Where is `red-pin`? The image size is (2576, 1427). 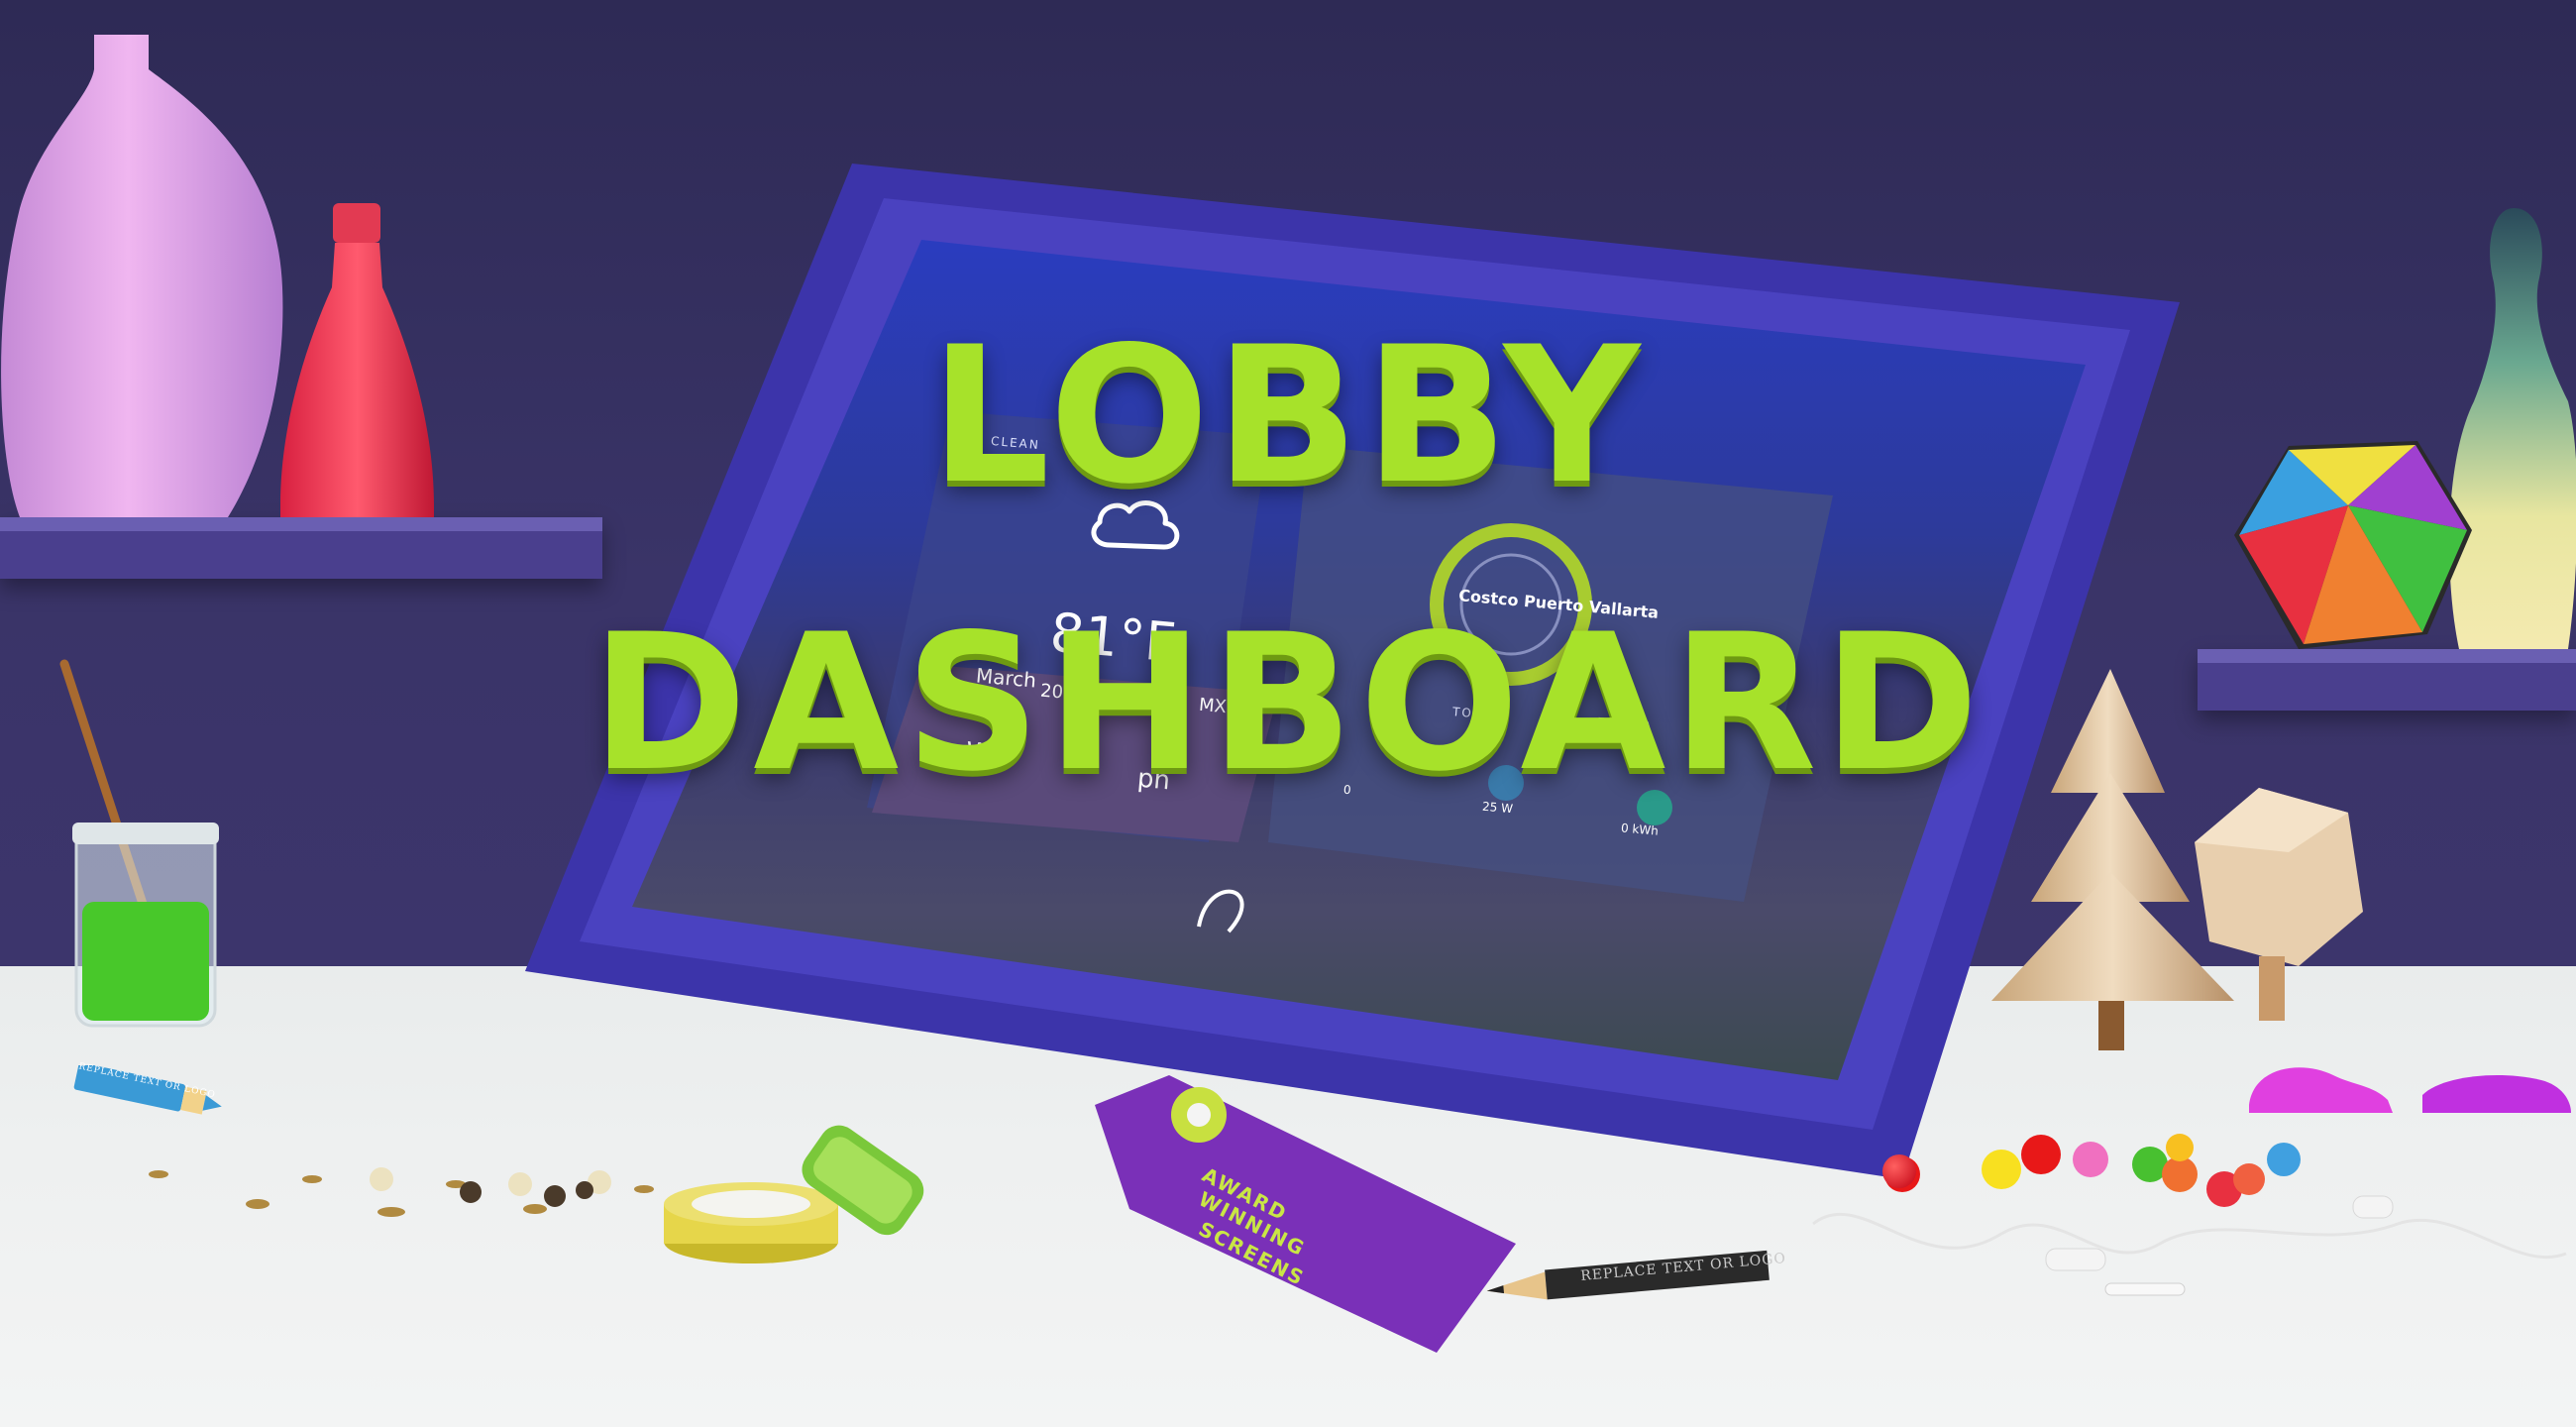 red-pin is located at coordinates (1899, 1171).